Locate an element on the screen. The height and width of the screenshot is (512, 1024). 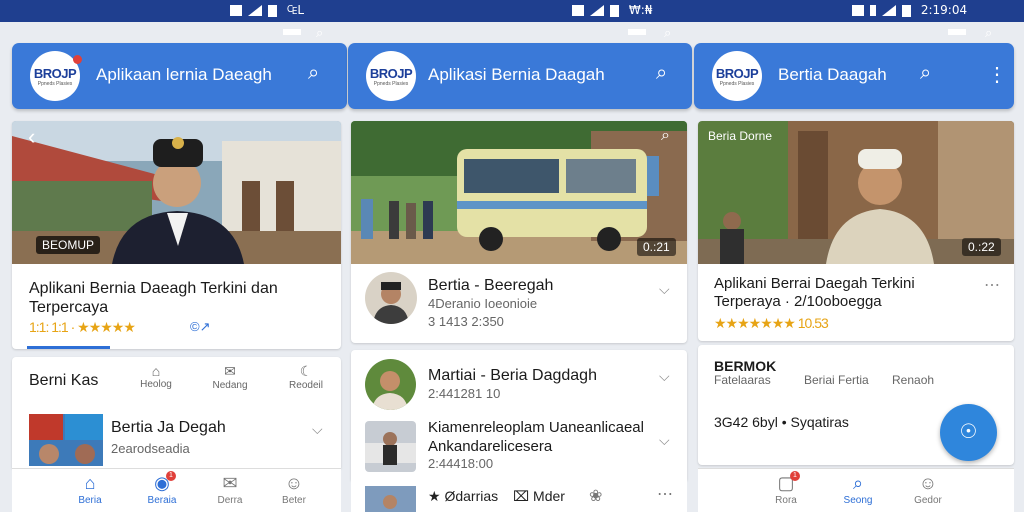
nav-item-inbox: ✉ Derra is located at coordinates (230, 489).